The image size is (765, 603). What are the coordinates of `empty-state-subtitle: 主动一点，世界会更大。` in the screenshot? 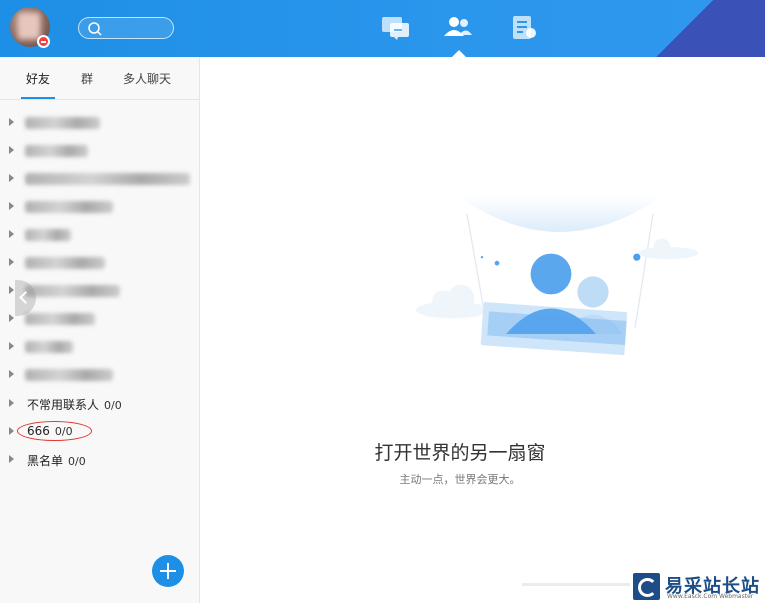 It's located at (460, 479).